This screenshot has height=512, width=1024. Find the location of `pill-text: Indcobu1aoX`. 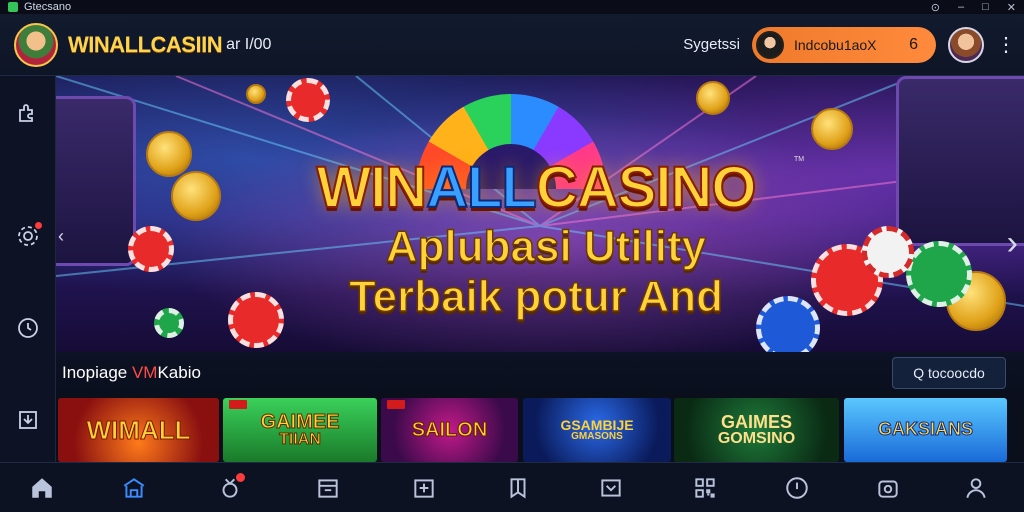

pill-text: Indcobu1aoX is located at coordinates (835, 44).